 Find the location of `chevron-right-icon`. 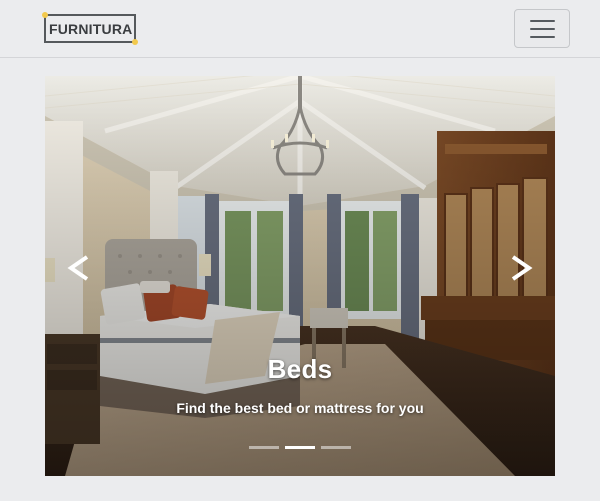

chevron-right-icon is located at coordinates (522, 268).